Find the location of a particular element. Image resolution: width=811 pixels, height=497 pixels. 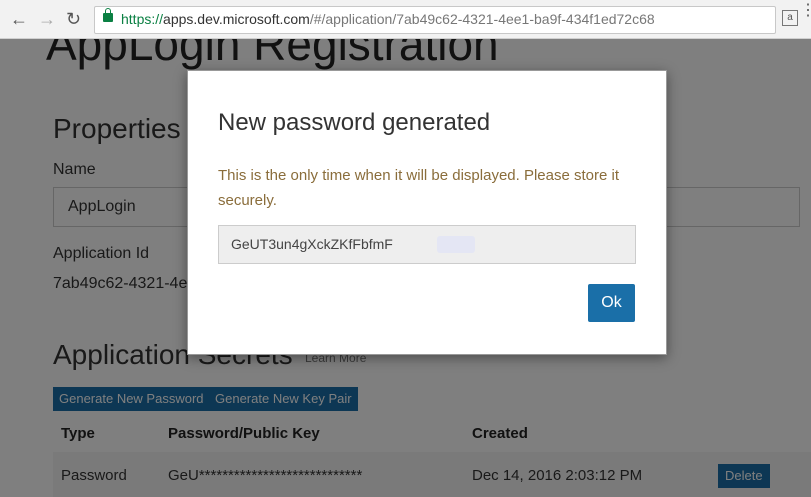

menu-icon: ⋮ is located at coordinates (805, 11).